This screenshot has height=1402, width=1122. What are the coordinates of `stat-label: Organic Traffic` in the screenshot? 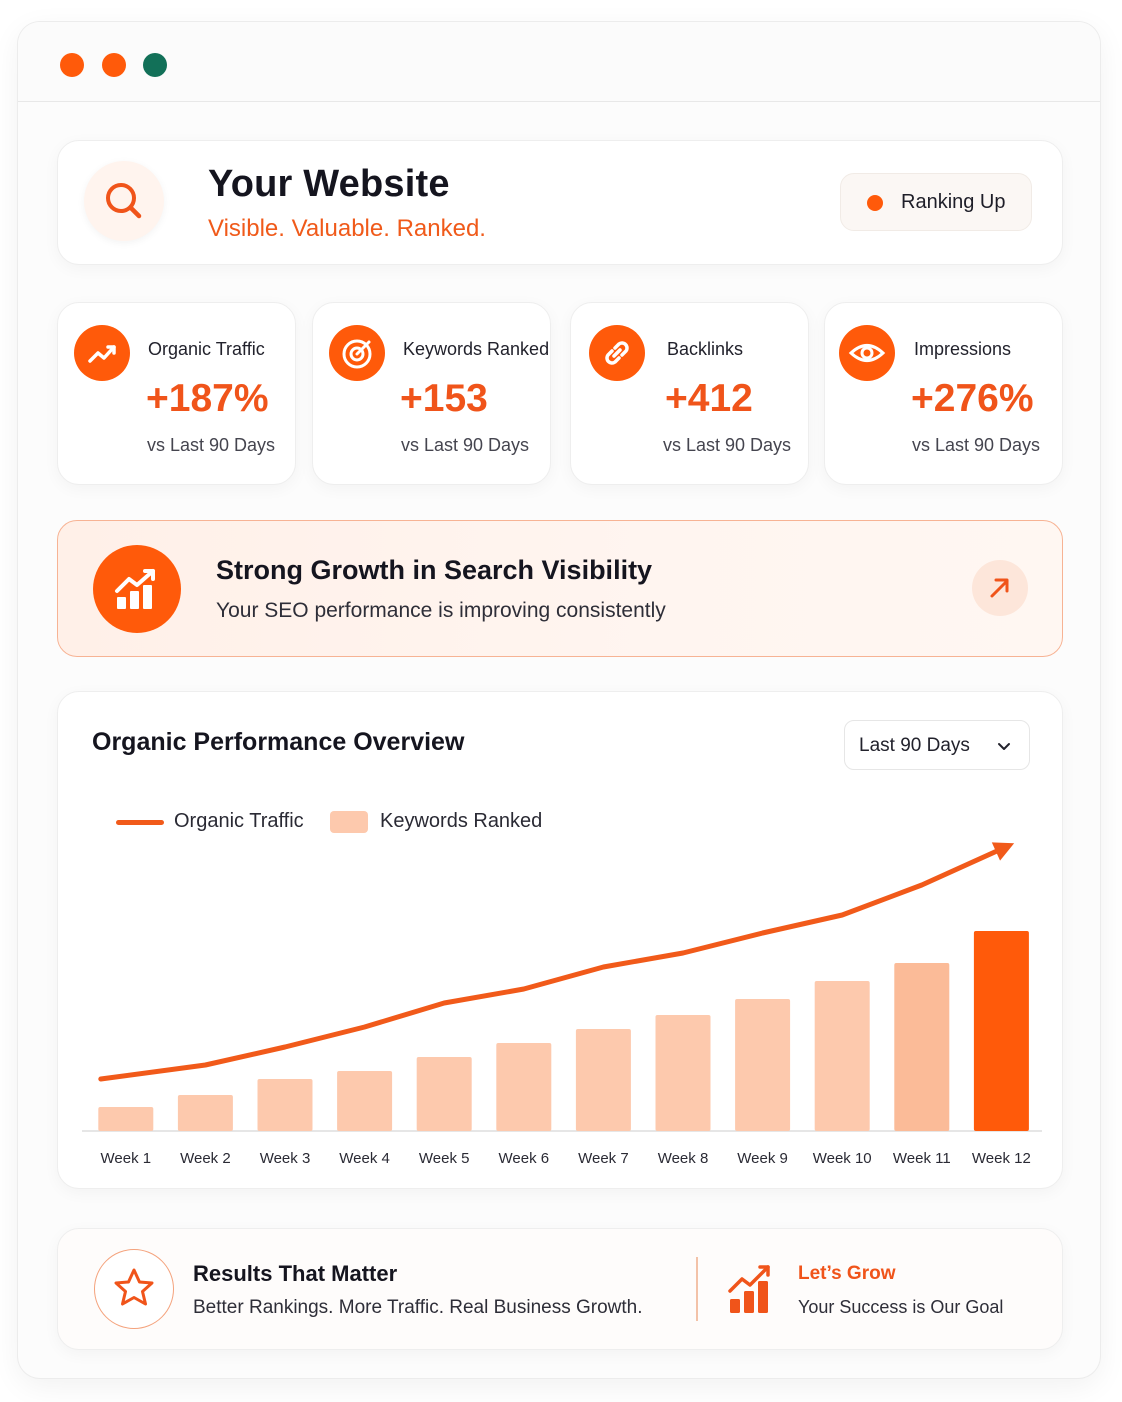 It's located at (206, 349).